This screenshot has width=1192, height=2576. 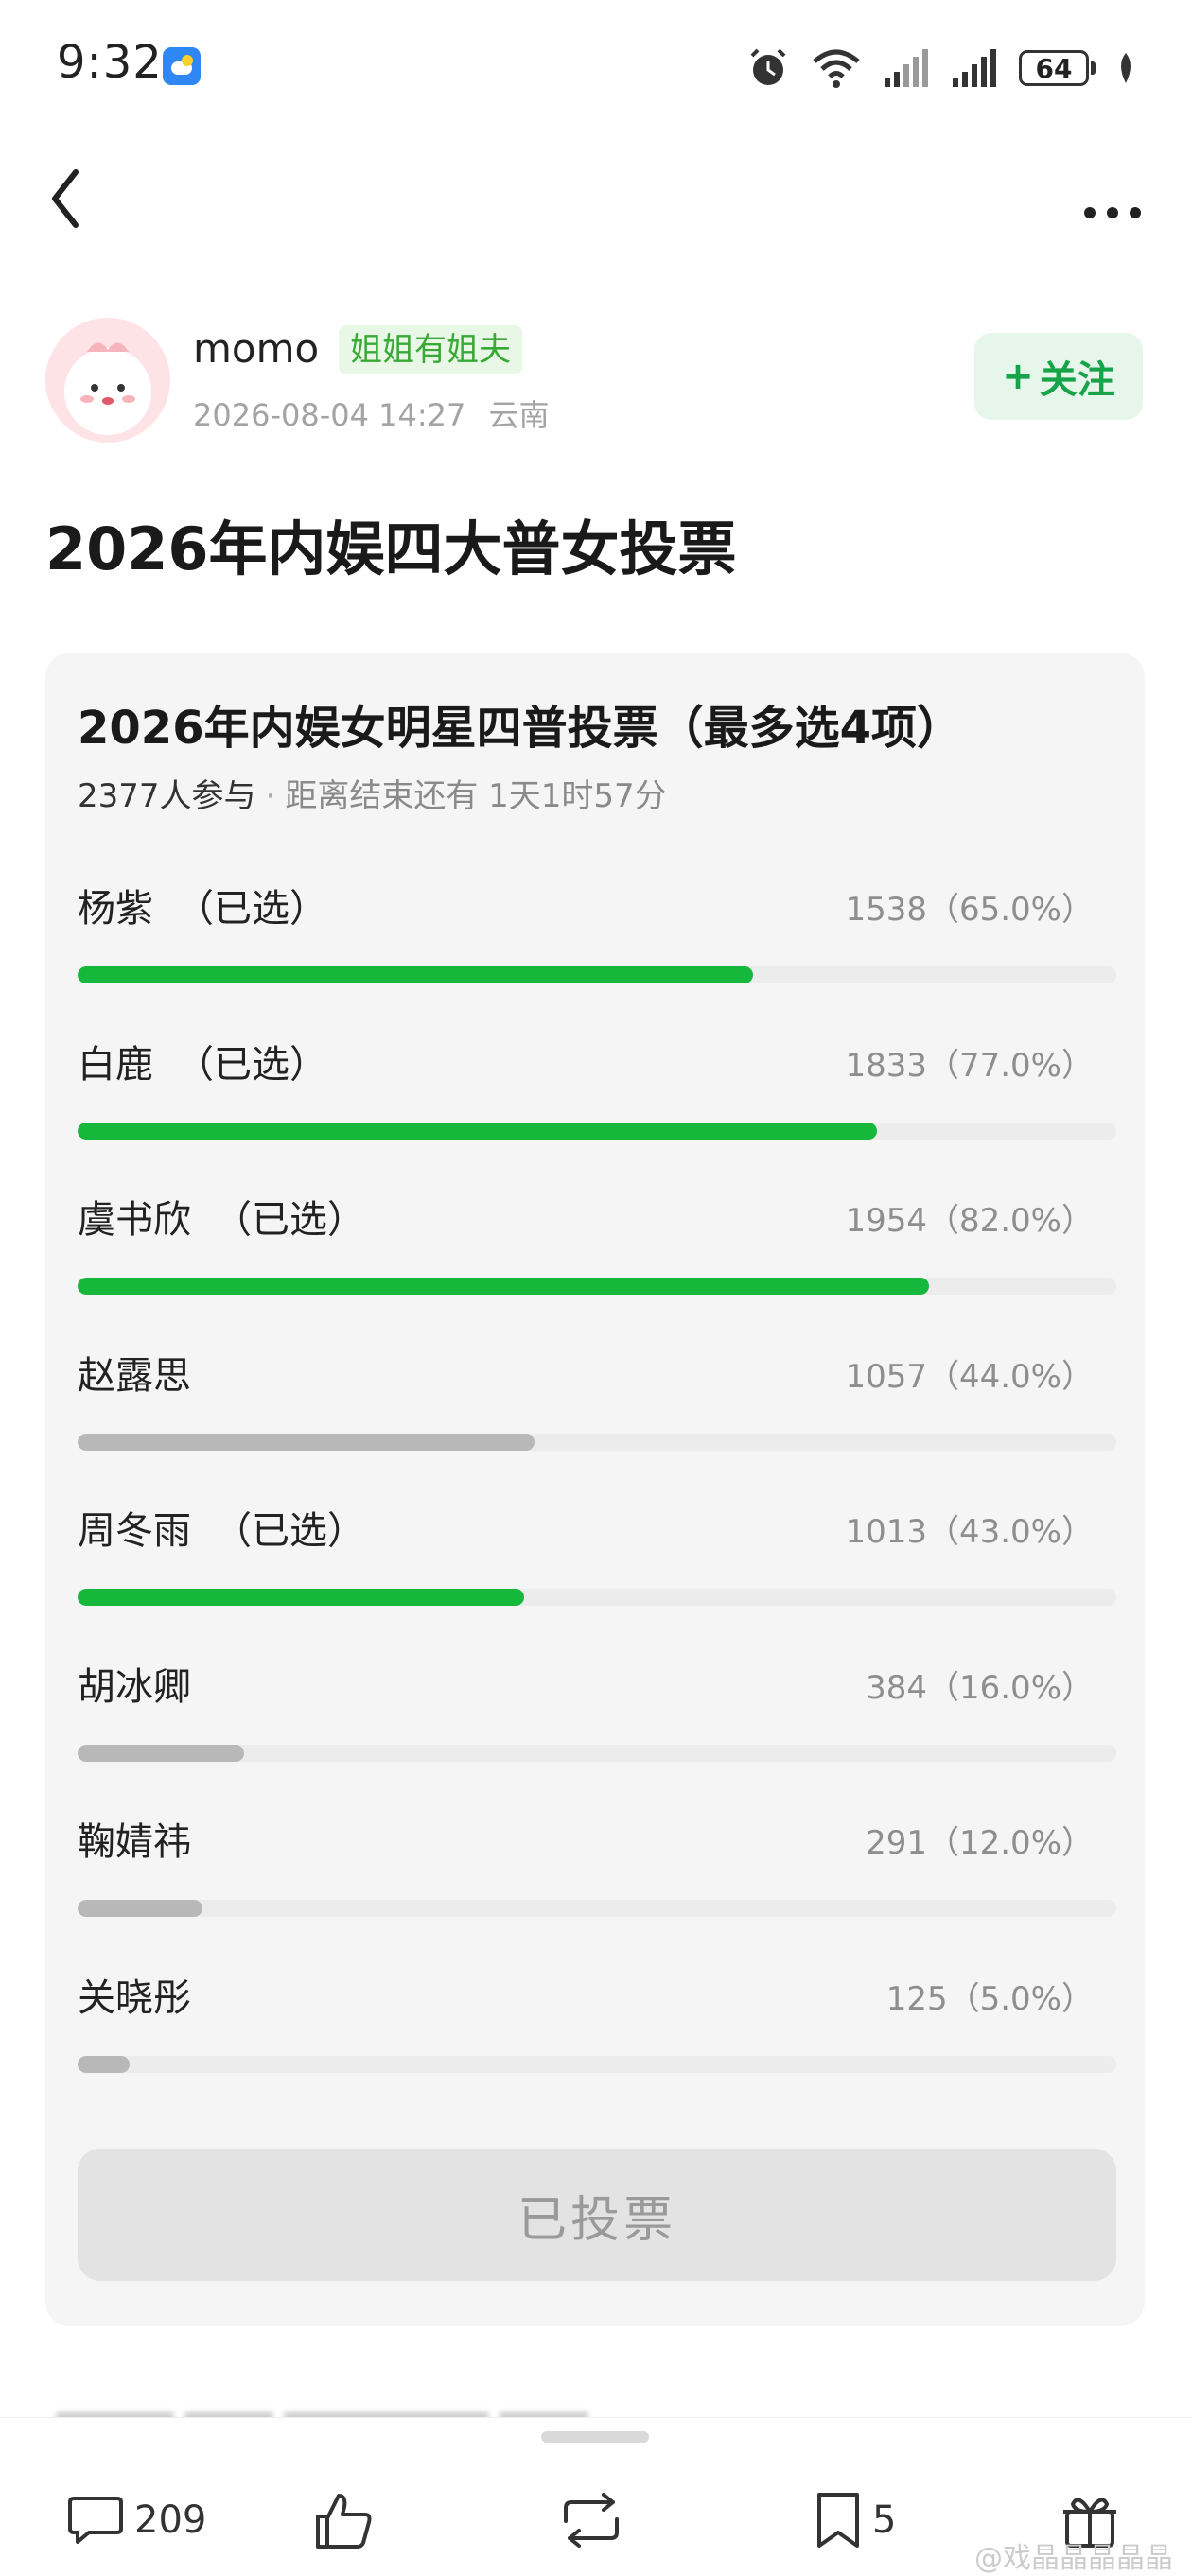 I want to click on bookmark-count: 5, so click(x=884, y=2520).